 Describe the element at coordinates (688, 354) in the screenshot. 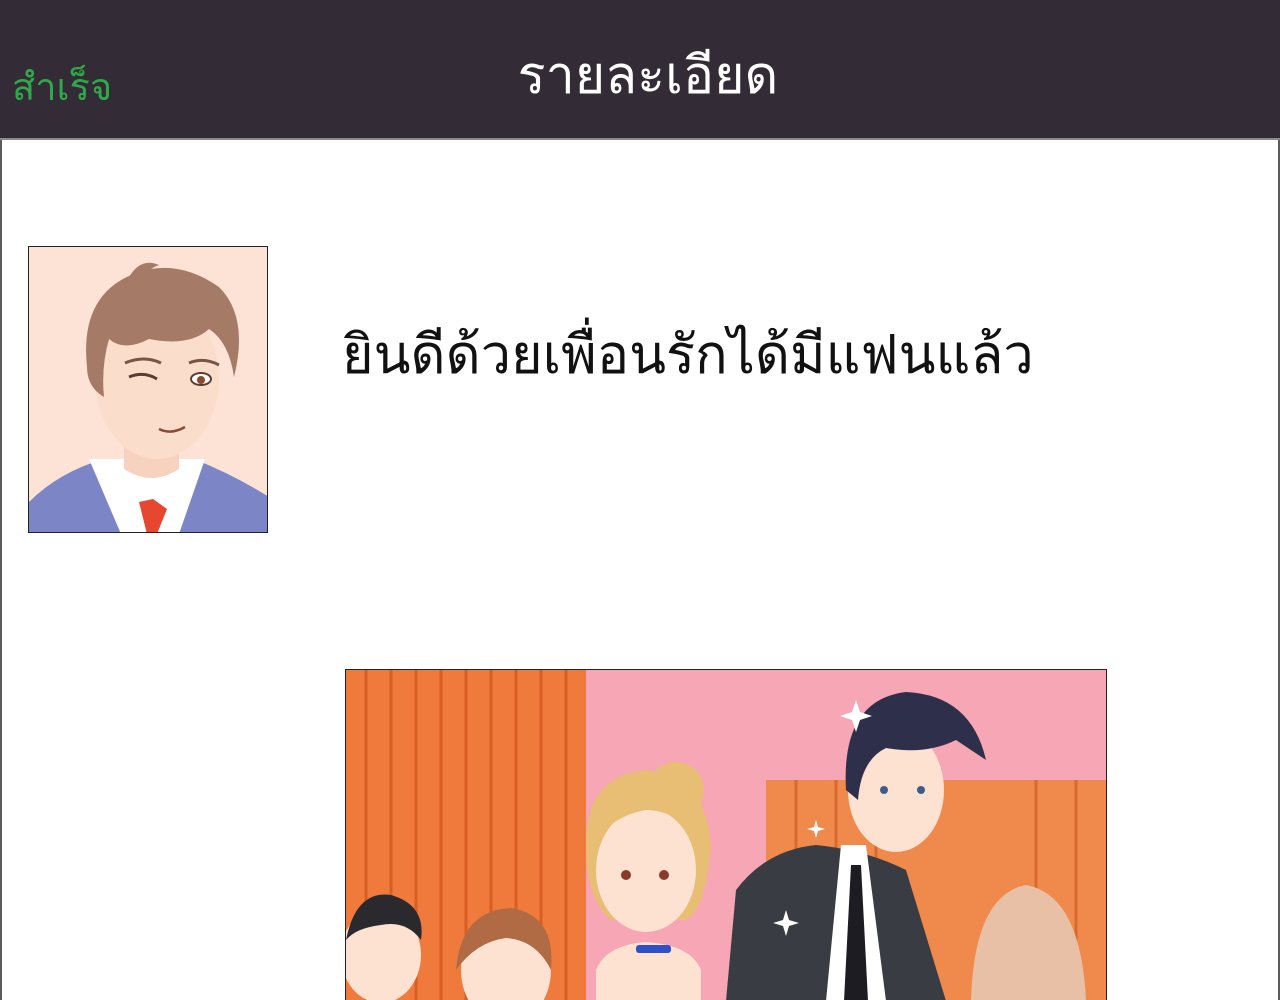

I see `message-text: ยินดีด้วยเพื่อนรักได้มีแฟนแล้ว` at that location.